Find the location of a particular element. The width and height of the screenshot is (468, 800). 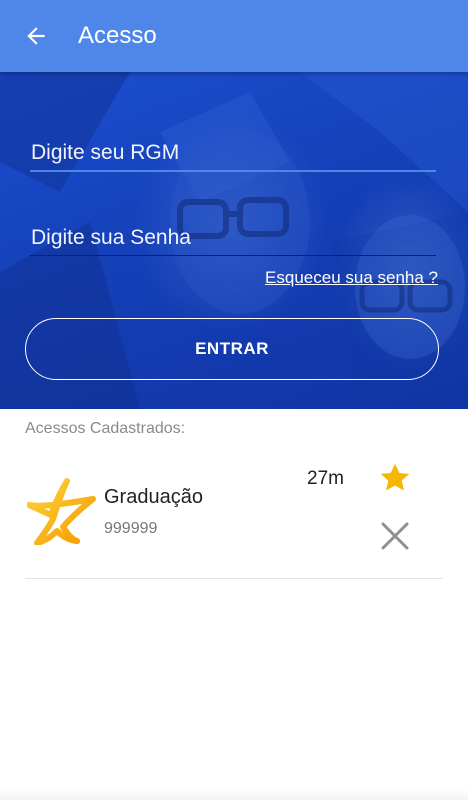

bottom-divider is located at coordinates (234, 794).